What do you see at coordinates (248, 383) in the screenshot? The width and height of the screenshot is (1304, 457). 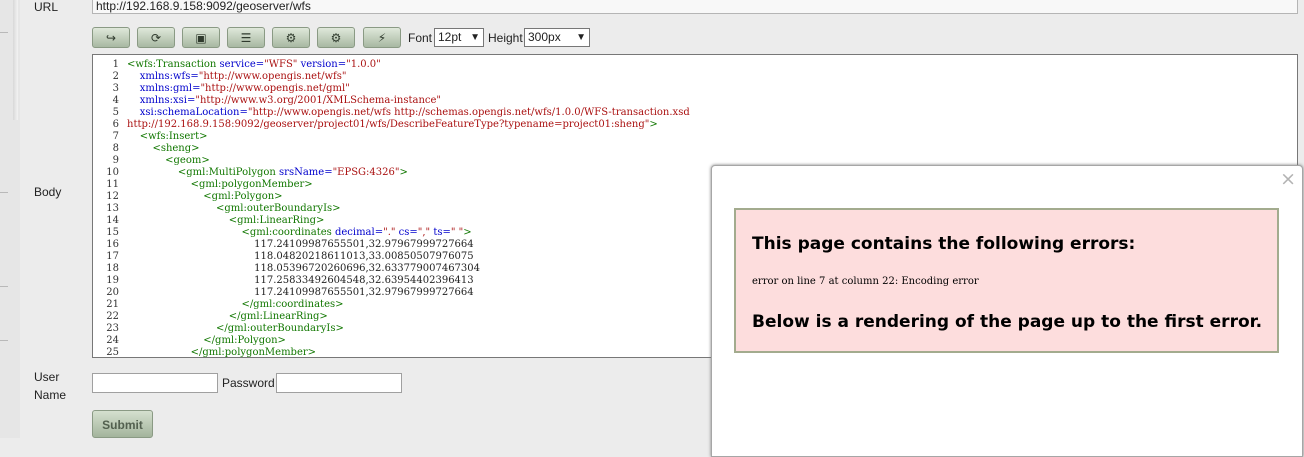 I see `password-label: Password` at bounding box center [248, 383].